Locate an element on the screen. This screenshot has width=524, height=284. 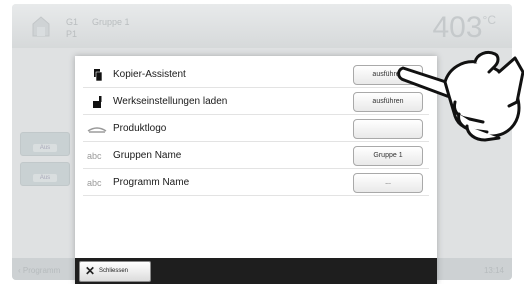
side-button-1: Aus is located at coordinates (45, 144).